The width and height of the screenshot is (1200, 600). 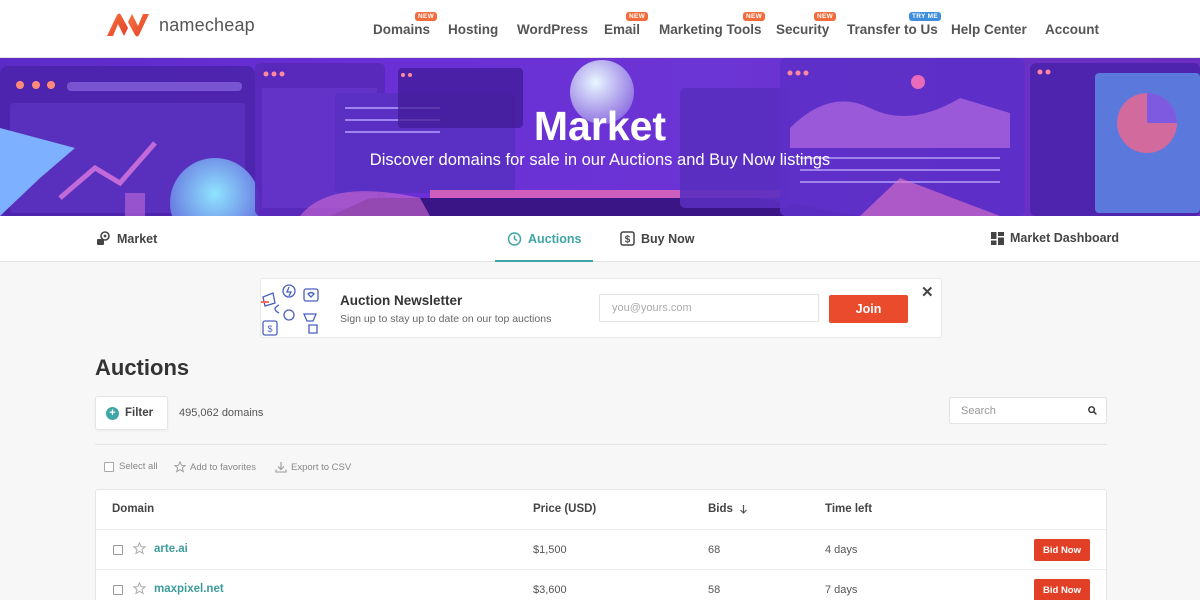 I want to click on newsletter-email-input, so click(x=709, y=308).